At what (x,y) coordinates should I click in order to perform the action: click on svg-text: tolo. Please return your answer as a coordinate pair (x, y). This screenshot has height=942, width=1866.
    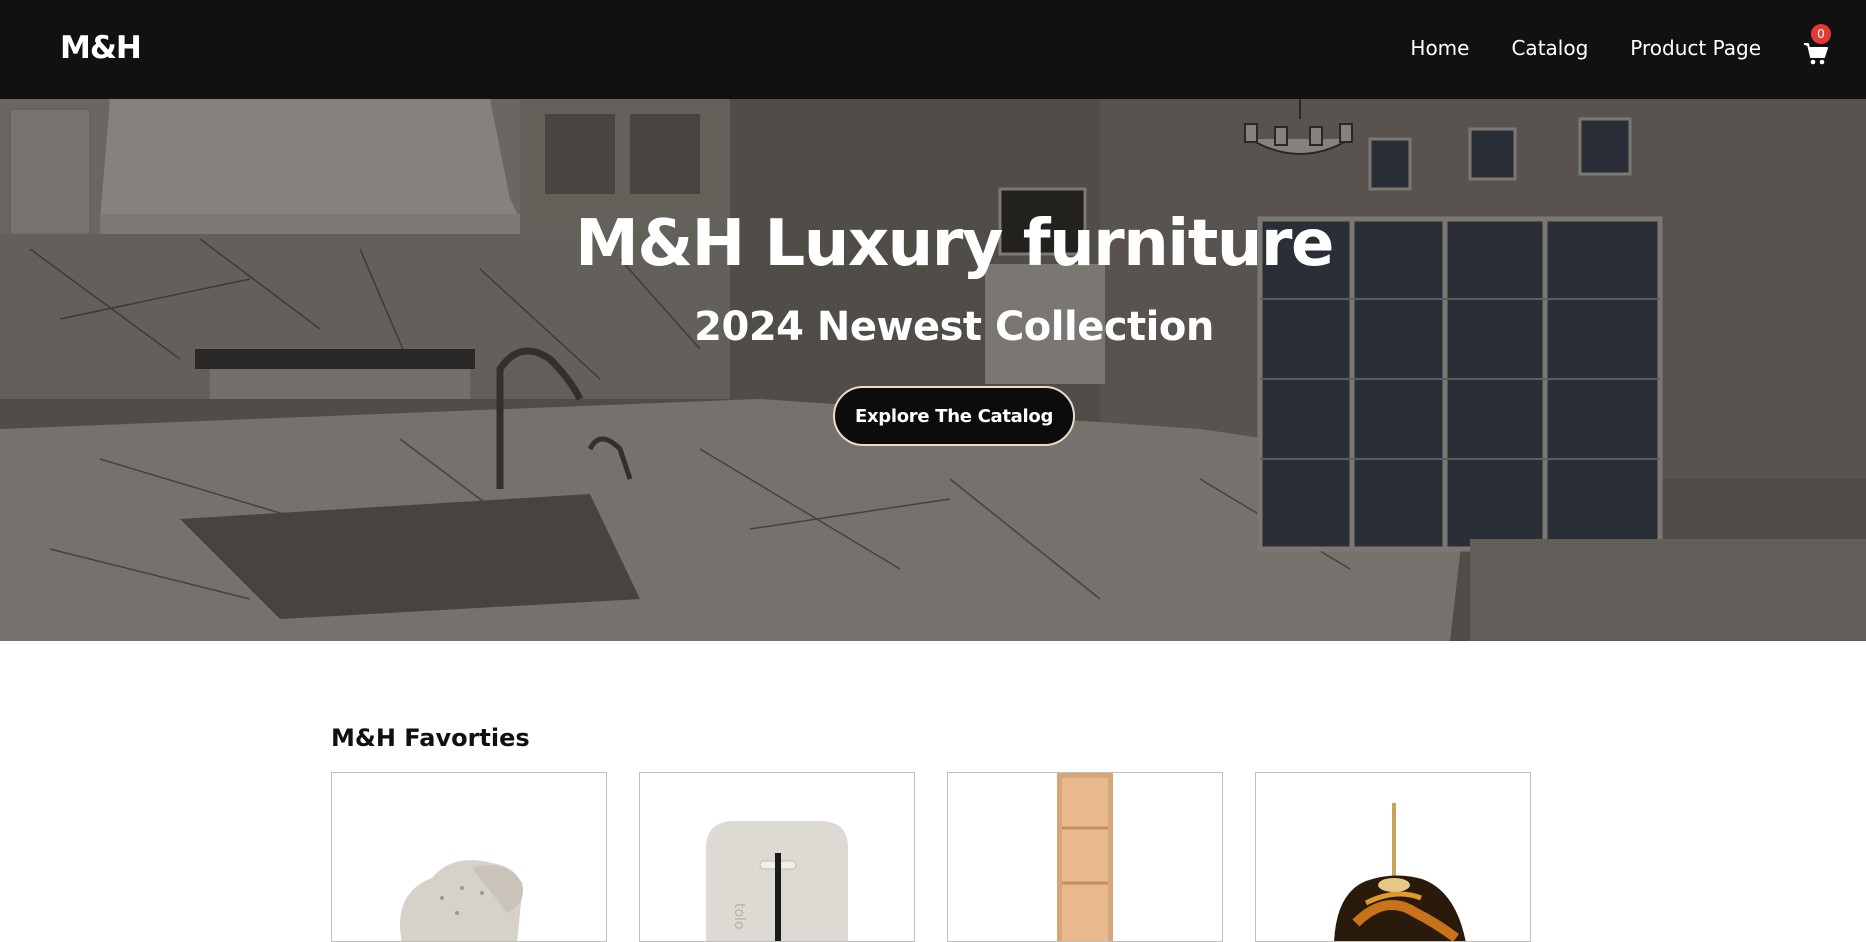
    Looking at the image, I should click on (739, 916).